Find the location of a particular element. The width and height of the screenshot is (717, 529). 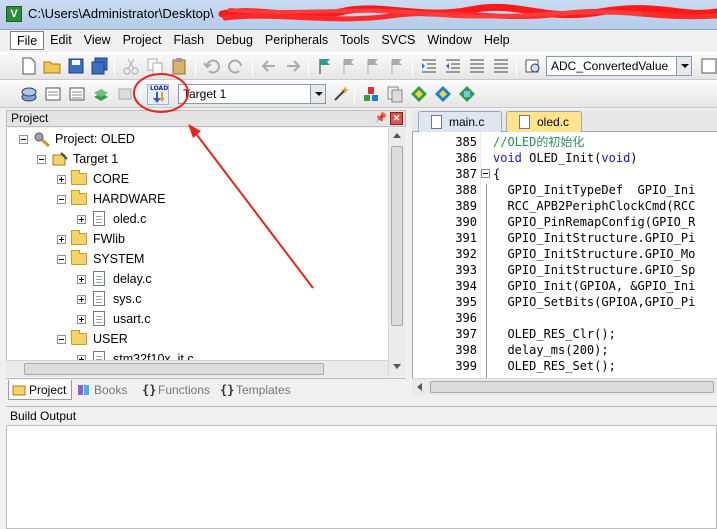

tree-item-group-core: CORE is located at coordinates (198, 179).